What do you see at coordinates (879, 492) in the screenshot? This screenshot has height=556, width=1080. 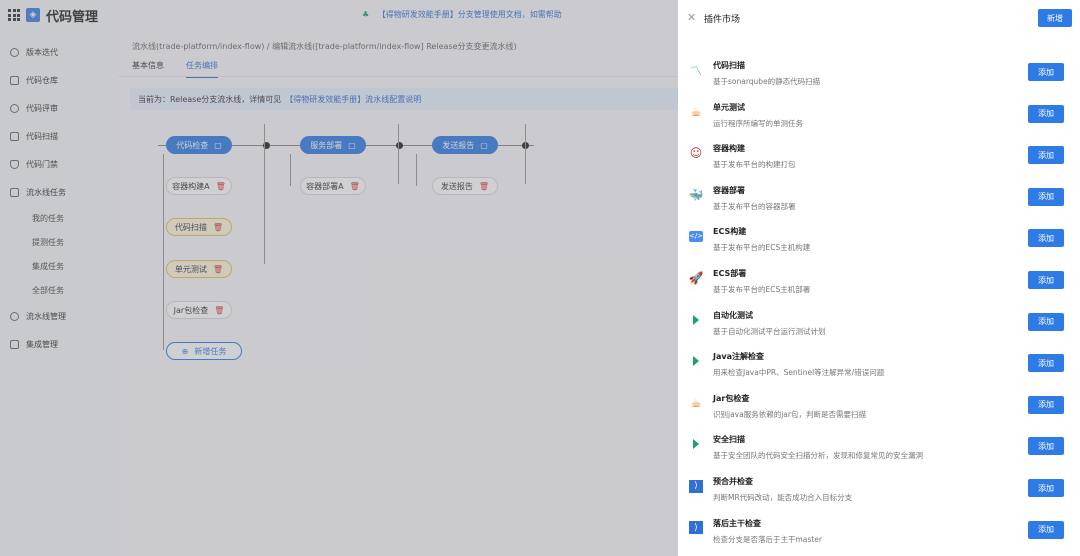 I see `plugin-item: ⟩ 预合并检查判断MR代码改动，能否成功合入目标分支 添加` at bounding box center [879, 492].